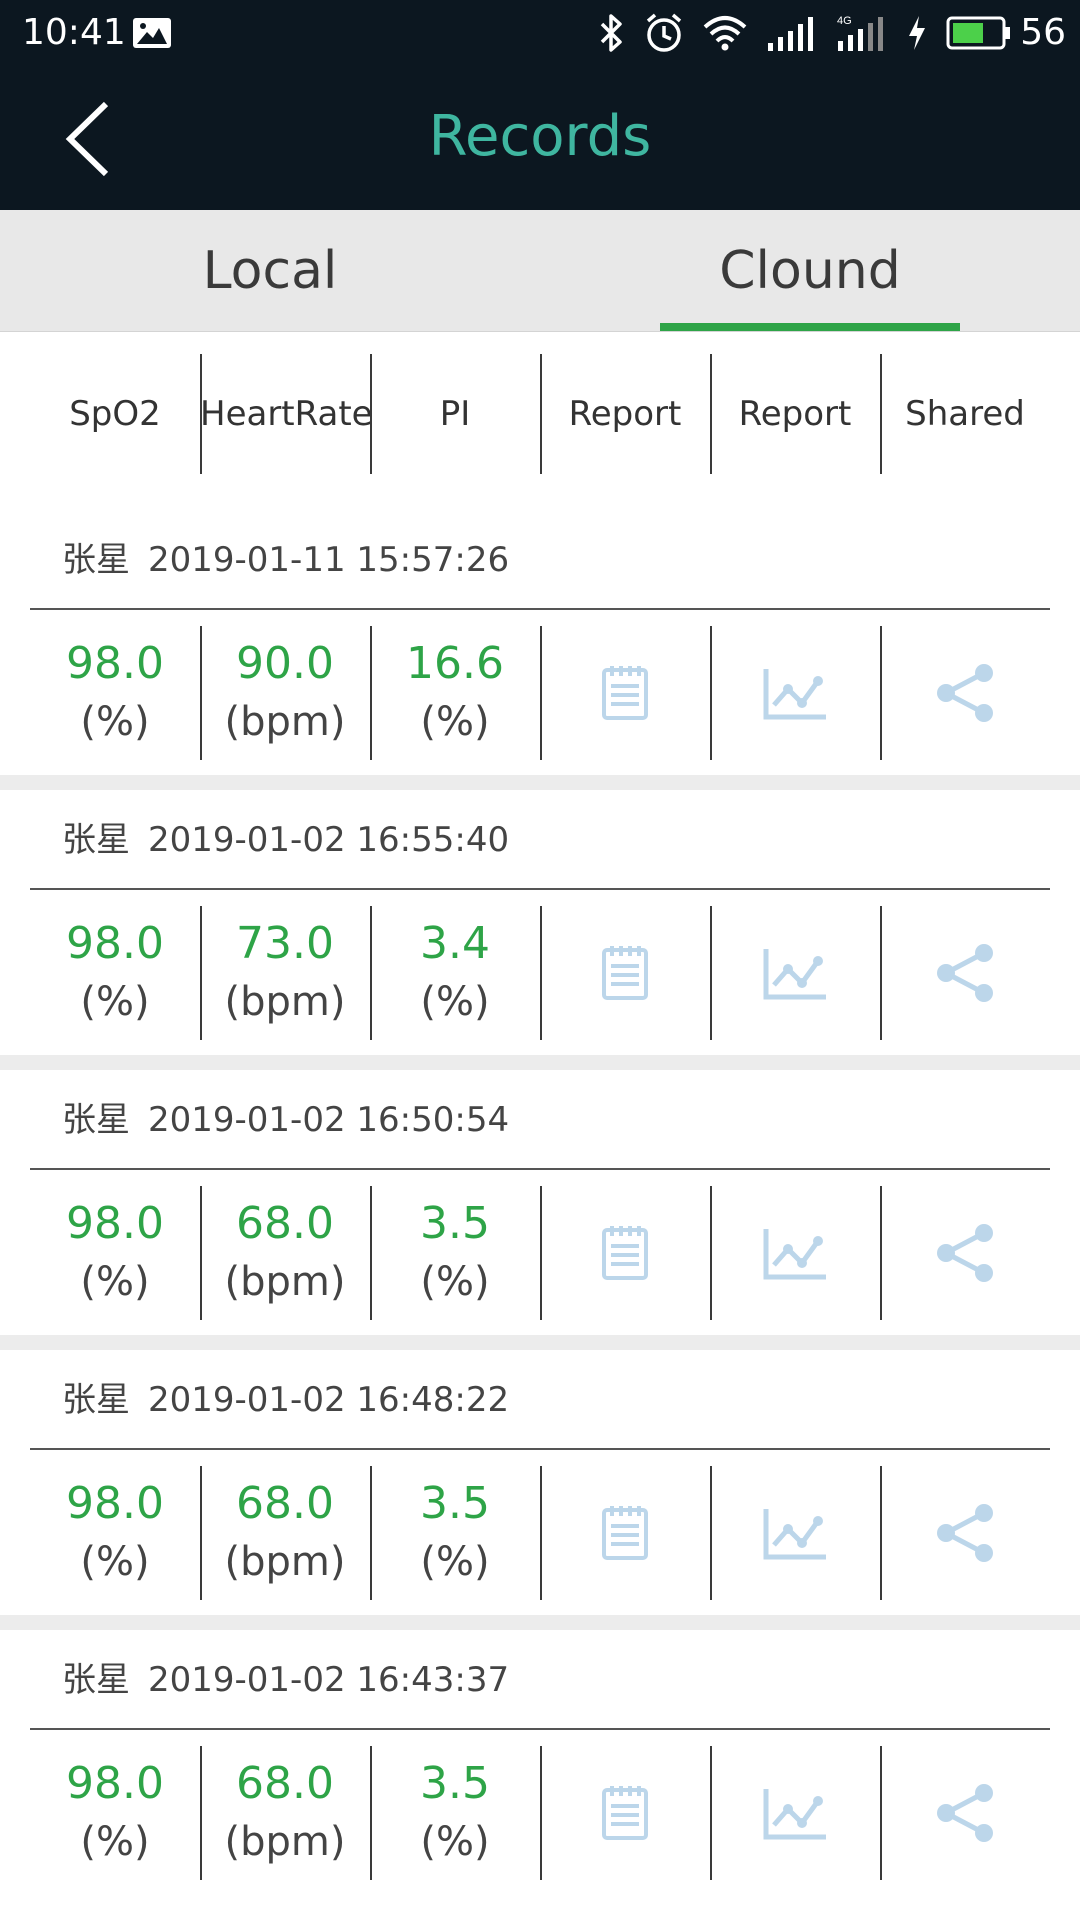 The image size is (1080, 1920). Describe the element at coordinates (455, 414) in the screenshot. I see `column-header-pi: PI` at that location.